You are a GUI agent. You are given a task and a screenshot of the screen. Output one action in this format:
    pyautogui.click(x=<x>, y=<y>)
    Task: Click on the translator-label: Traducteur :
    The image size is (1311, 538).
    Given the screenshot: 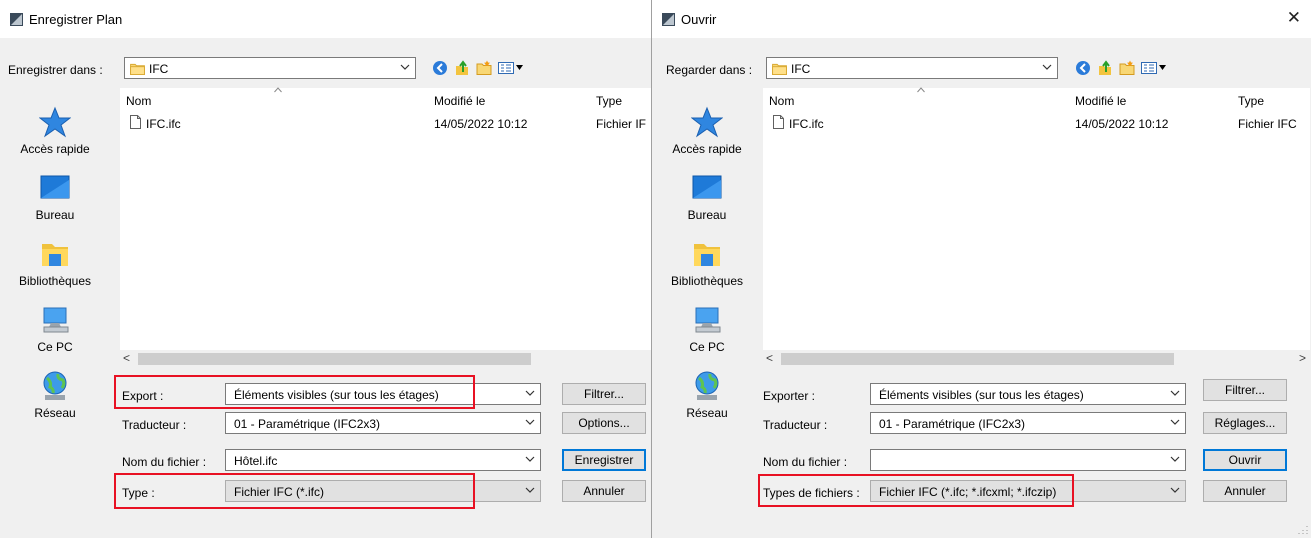 What is the action you would take?
    pyautogui.click(x=154, y=425)
    